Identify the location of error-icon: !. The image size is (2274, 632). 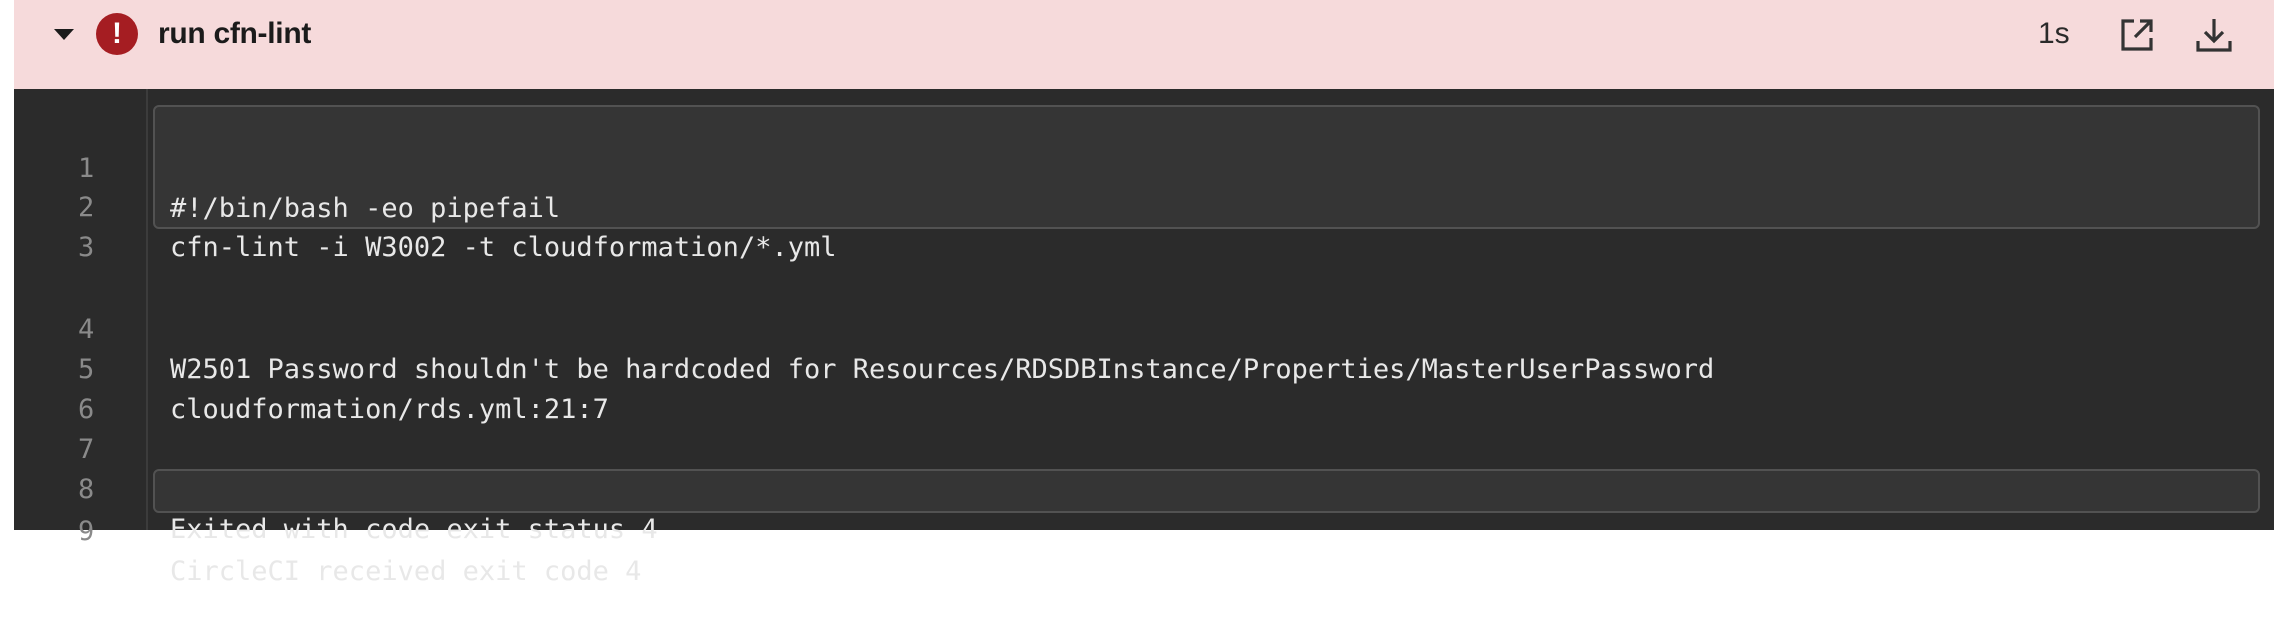
(117, 34).